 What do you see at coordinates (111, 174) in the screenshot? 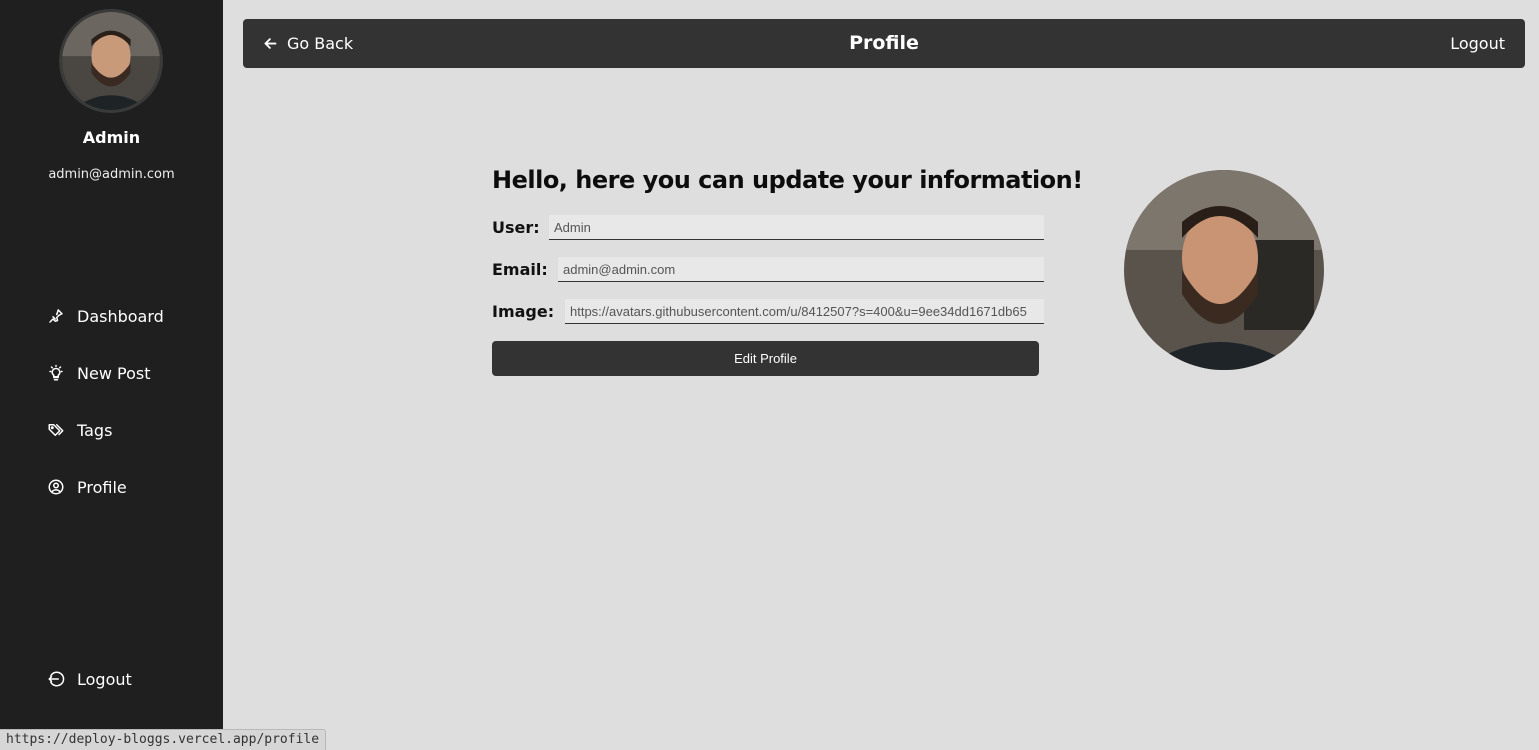
I see `user-email: admin@admin.com` at bounding box center [111, 174].